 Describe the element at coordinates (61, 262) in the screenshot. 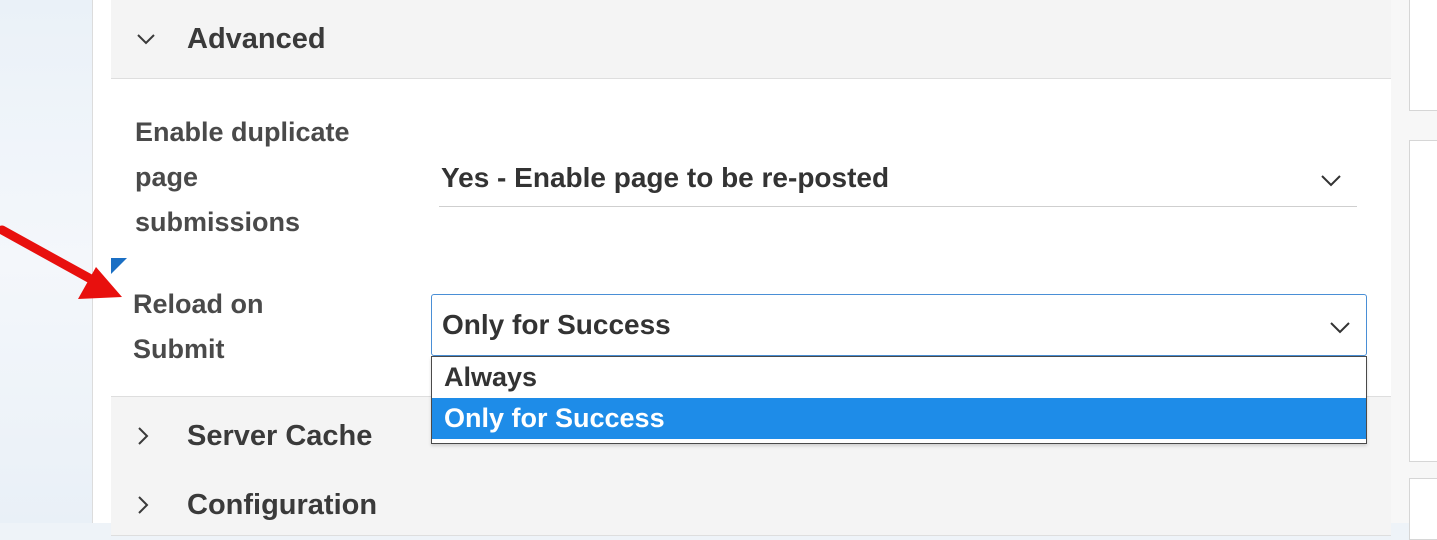

I see `red-arrow-icon` at that location.